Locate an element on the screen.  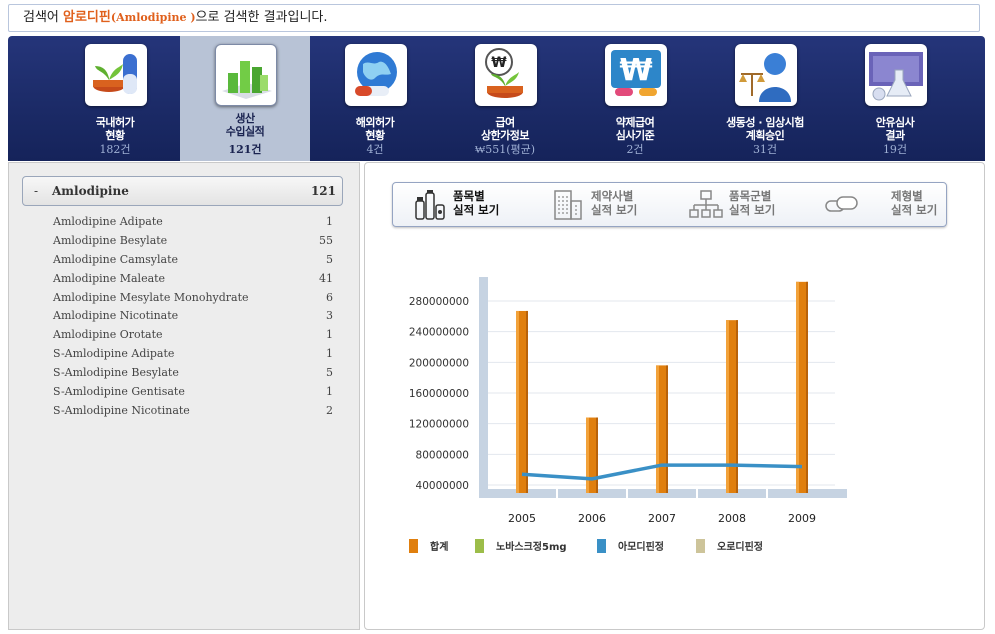
collapse-toggle-icon: - is located at coordinates (36, 191).